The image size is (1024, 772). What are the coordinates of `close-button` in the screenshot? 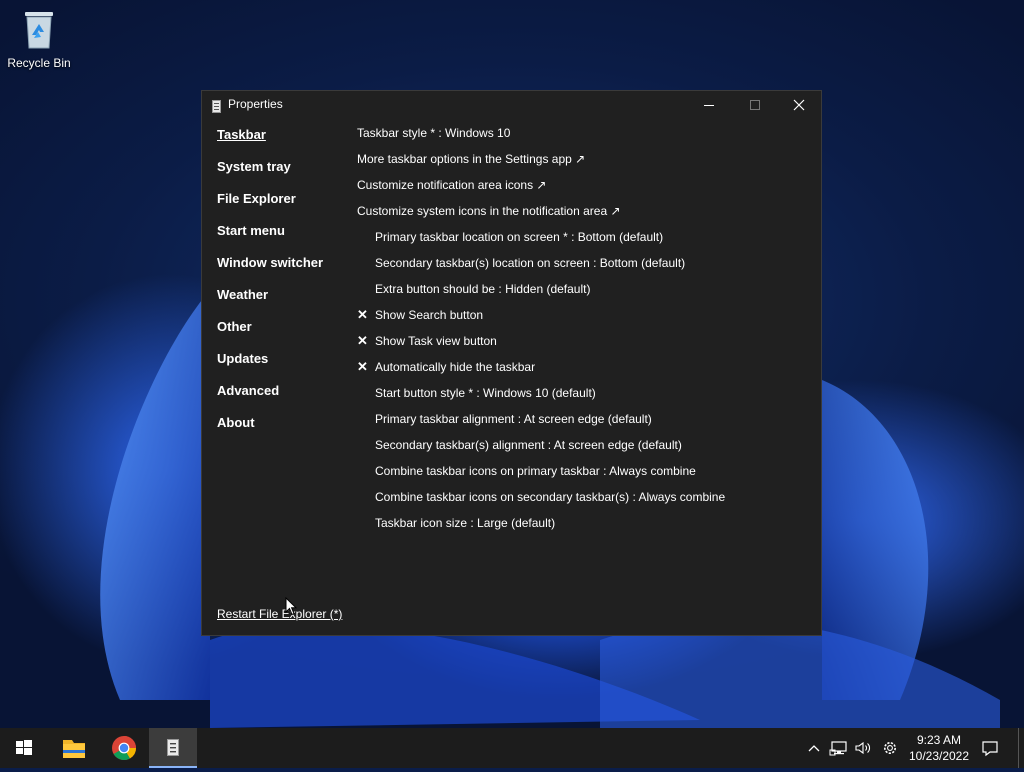 It's located at (799, 105).